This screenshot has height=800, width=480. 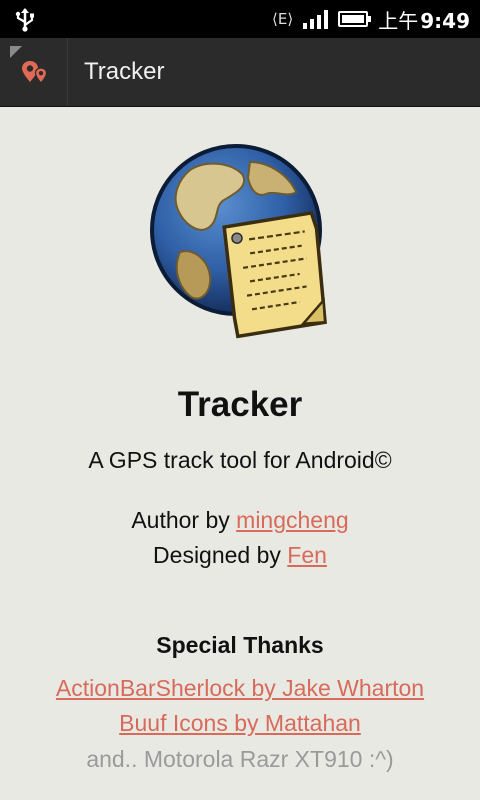 I want to click on app-tagline: A GPS track tool for Android©, so click(x=240, y=460).